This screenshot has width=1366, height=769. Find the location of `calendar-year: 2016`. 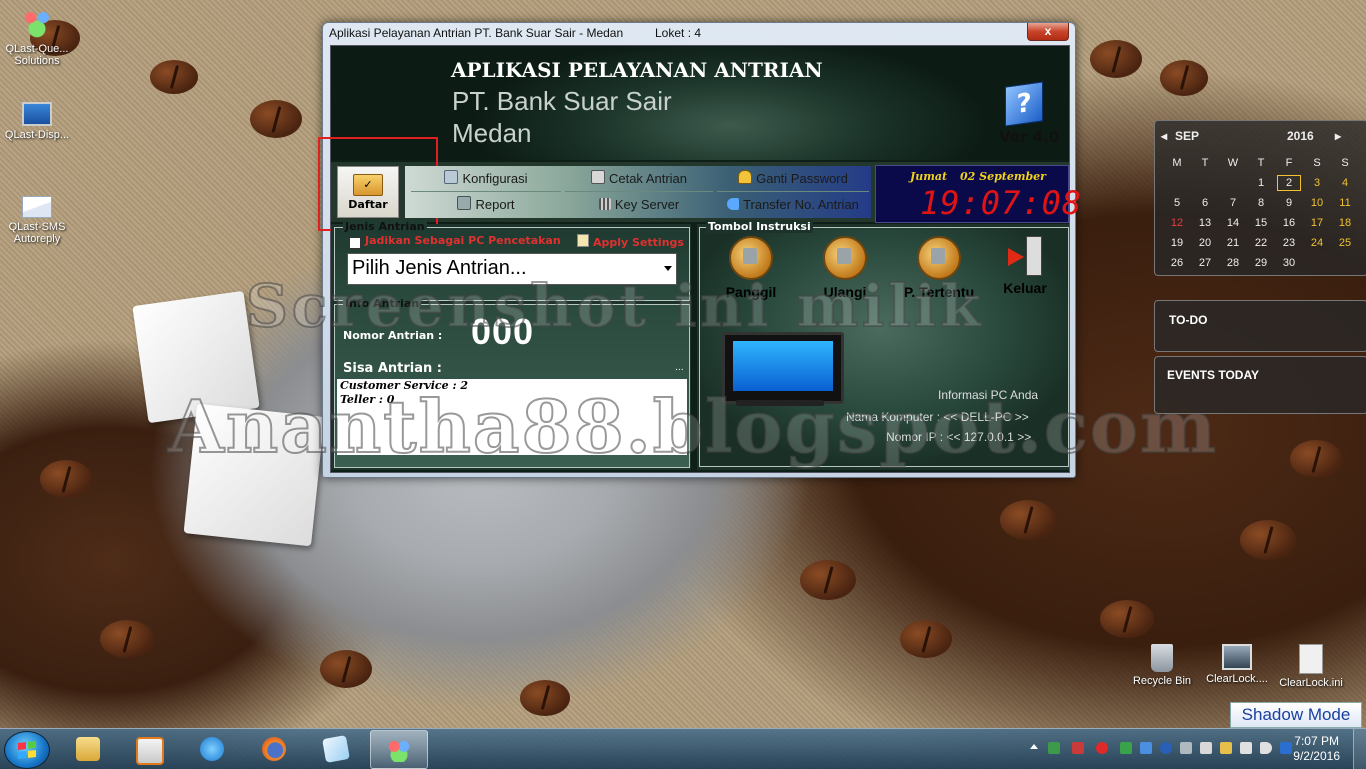

calendar-year: 2016 is located at coordinates (1300, 136).